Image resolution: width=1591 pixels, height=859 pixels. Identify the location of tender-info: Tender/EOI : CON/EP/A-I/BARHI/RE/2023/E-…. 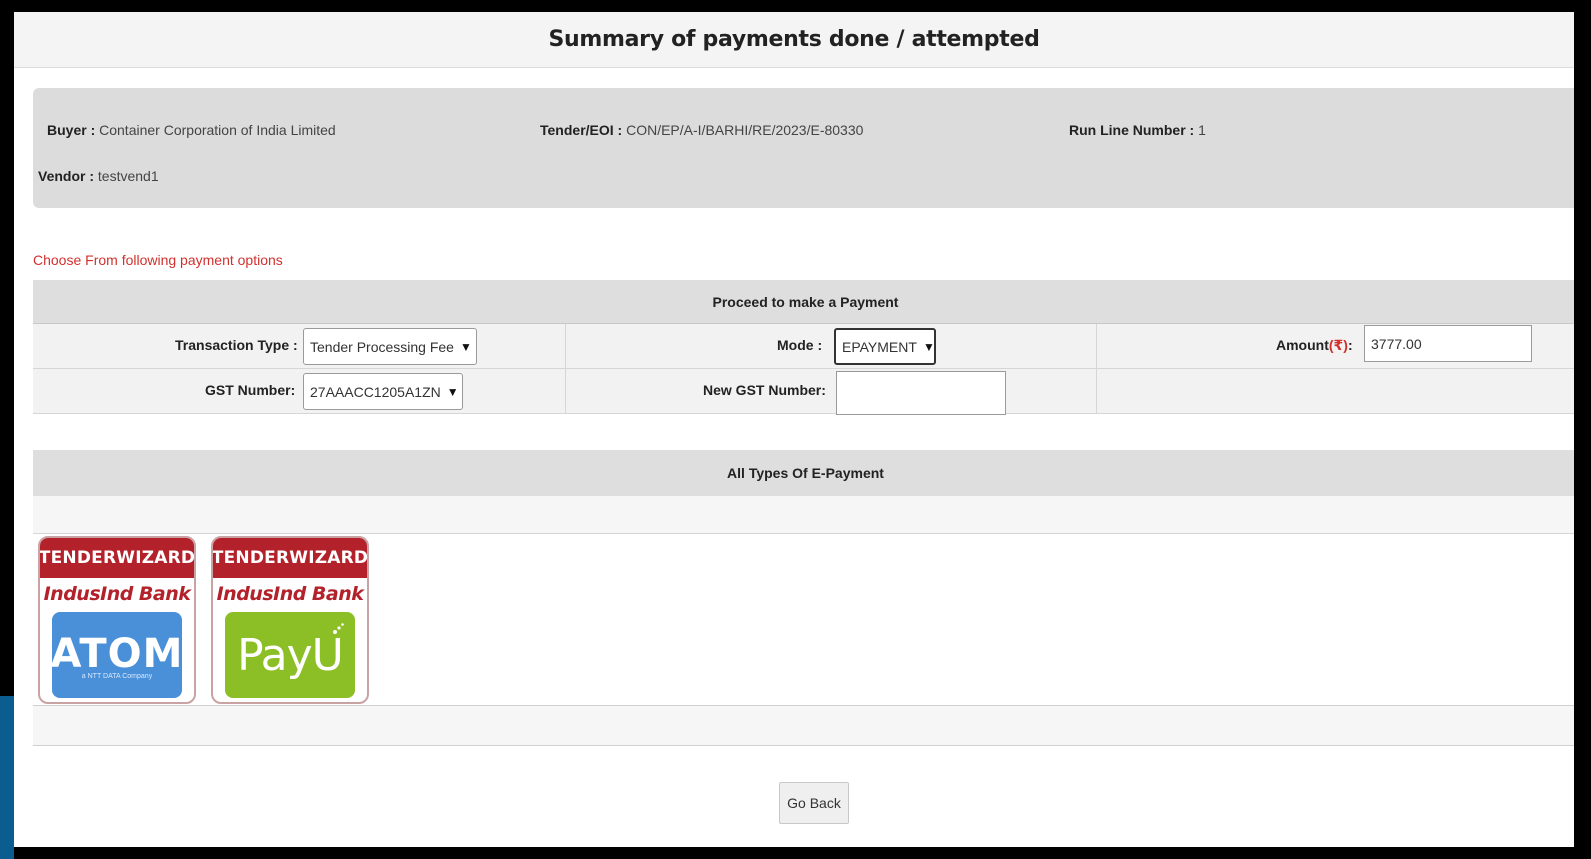
(701, 130).